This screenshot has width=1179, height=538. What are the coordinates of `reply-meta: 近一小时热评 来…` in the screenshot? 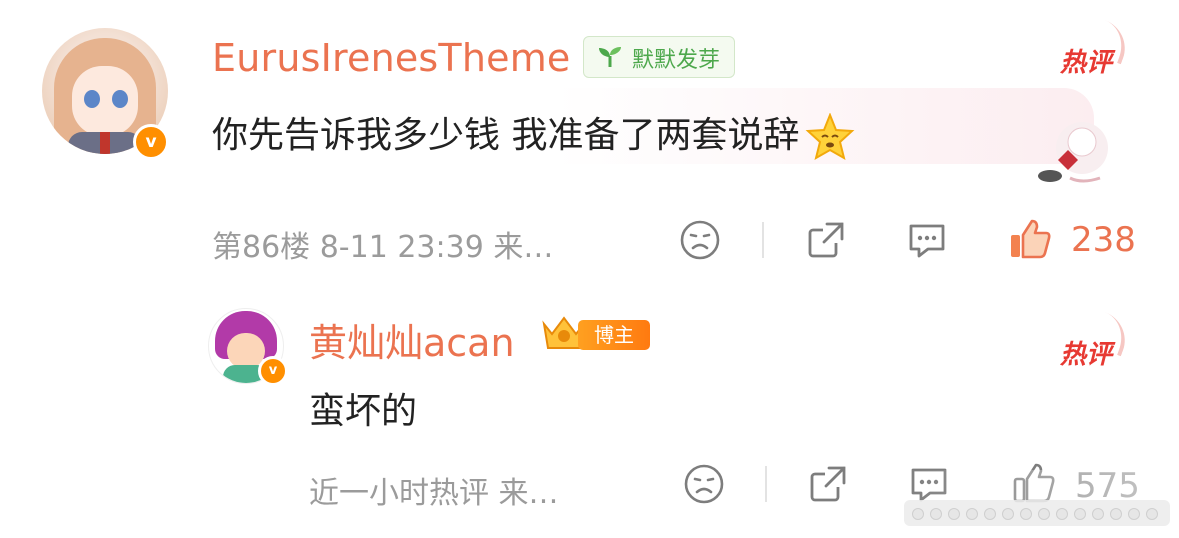 It's located at (434, 493).